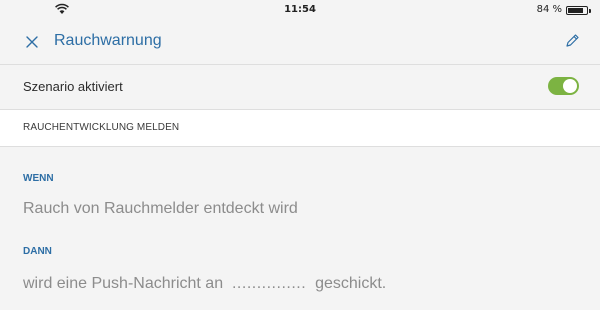 This screenshot has height=310, width=600. Describe the element at coordinates (38, 178) in the screenshot. I see `when-label: WENN` at that location.